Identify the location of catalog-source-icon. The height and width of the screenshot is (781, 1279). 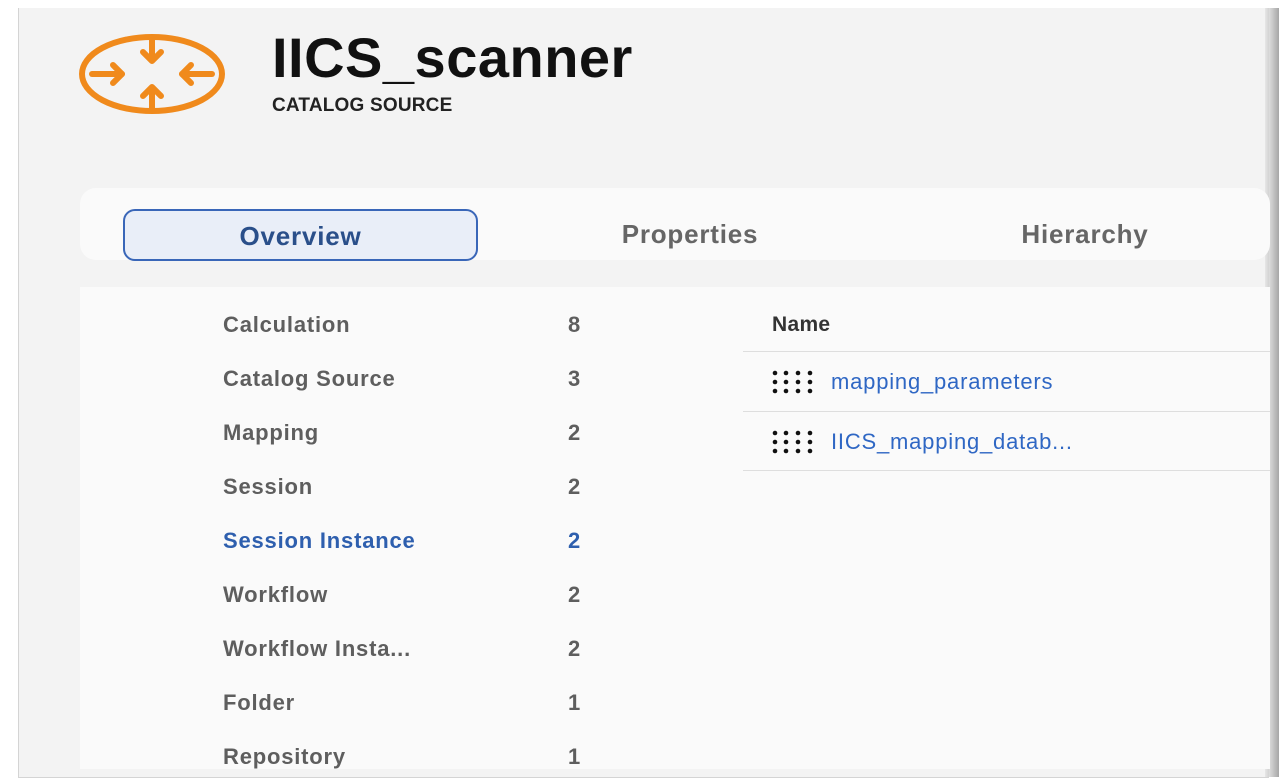
(152, 74).